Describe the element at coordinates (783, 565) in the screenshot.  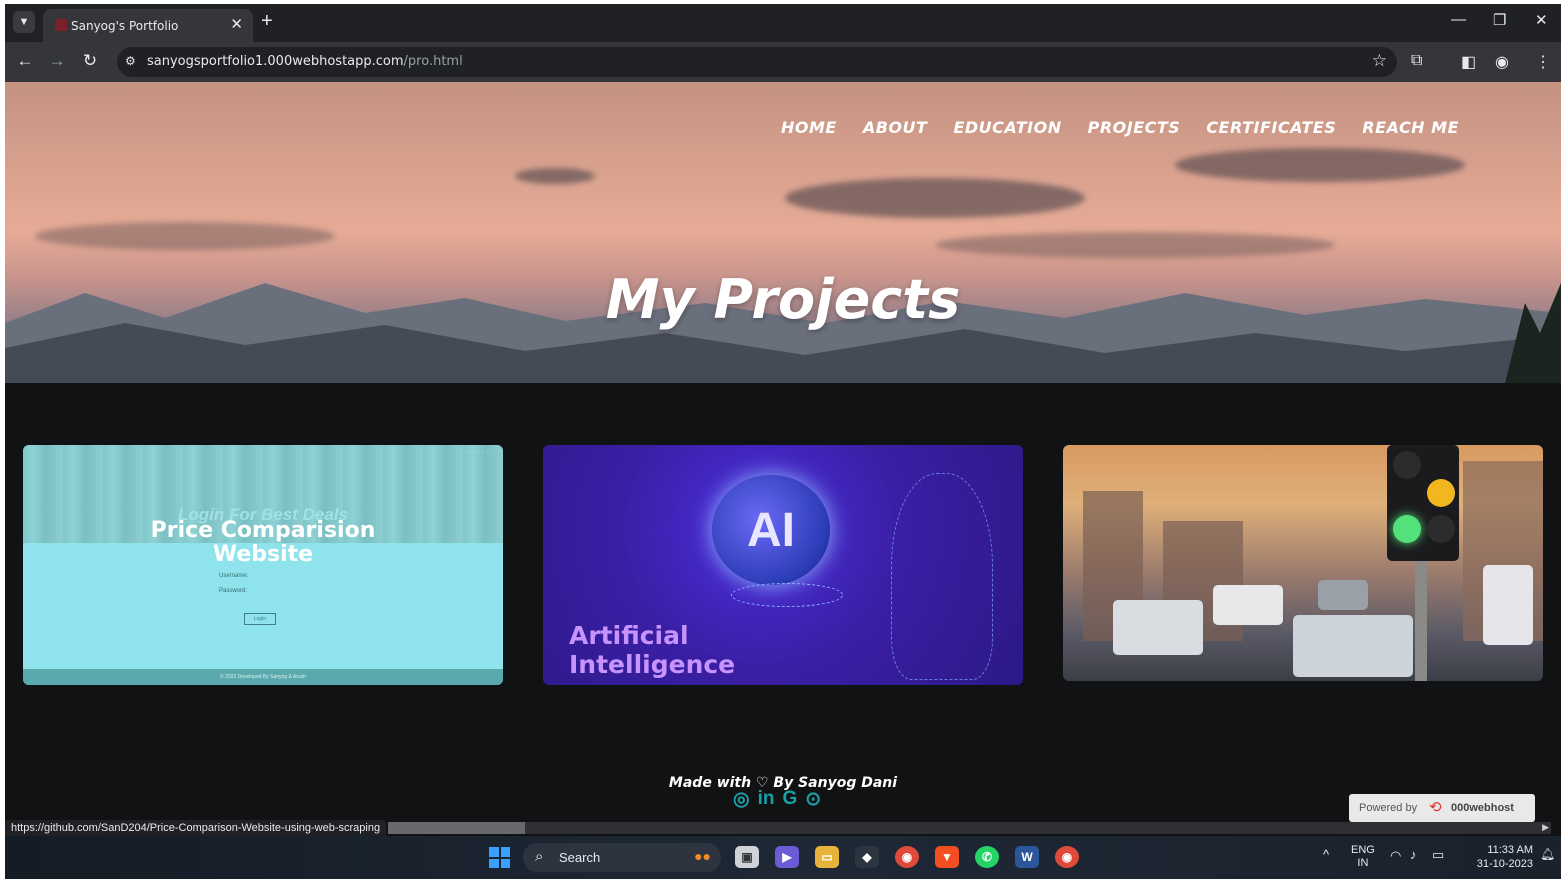
I see `project-card-artificial-intelligence: AI Artificial Intelligence` at that location.